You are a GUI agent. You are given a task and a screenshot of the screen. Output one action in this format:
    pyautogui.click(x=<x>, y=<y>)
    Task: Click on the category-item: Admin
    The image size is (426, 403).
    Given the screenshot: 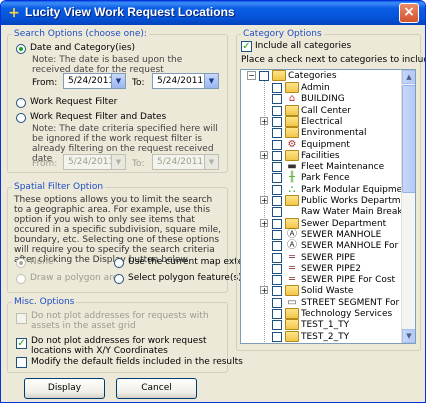 What is the action you would take?
    pyautogui.click(x=321, y=88)
    